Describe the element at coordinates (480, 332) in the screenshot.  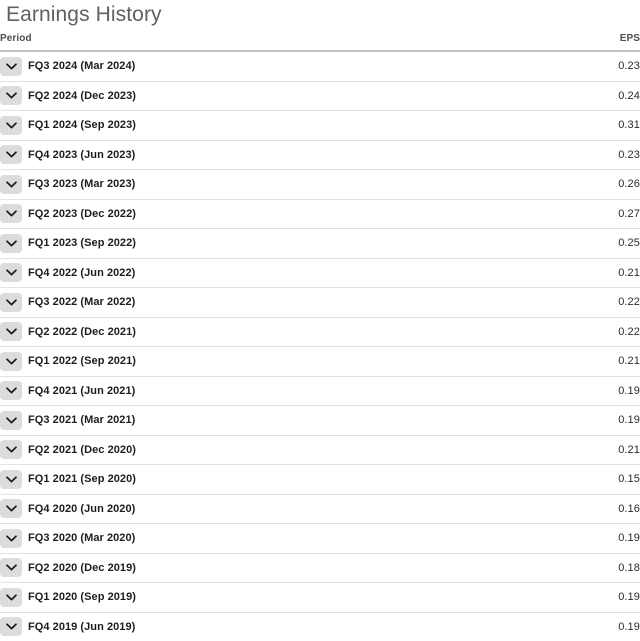
I see `eps-value: 0.22` at that location.